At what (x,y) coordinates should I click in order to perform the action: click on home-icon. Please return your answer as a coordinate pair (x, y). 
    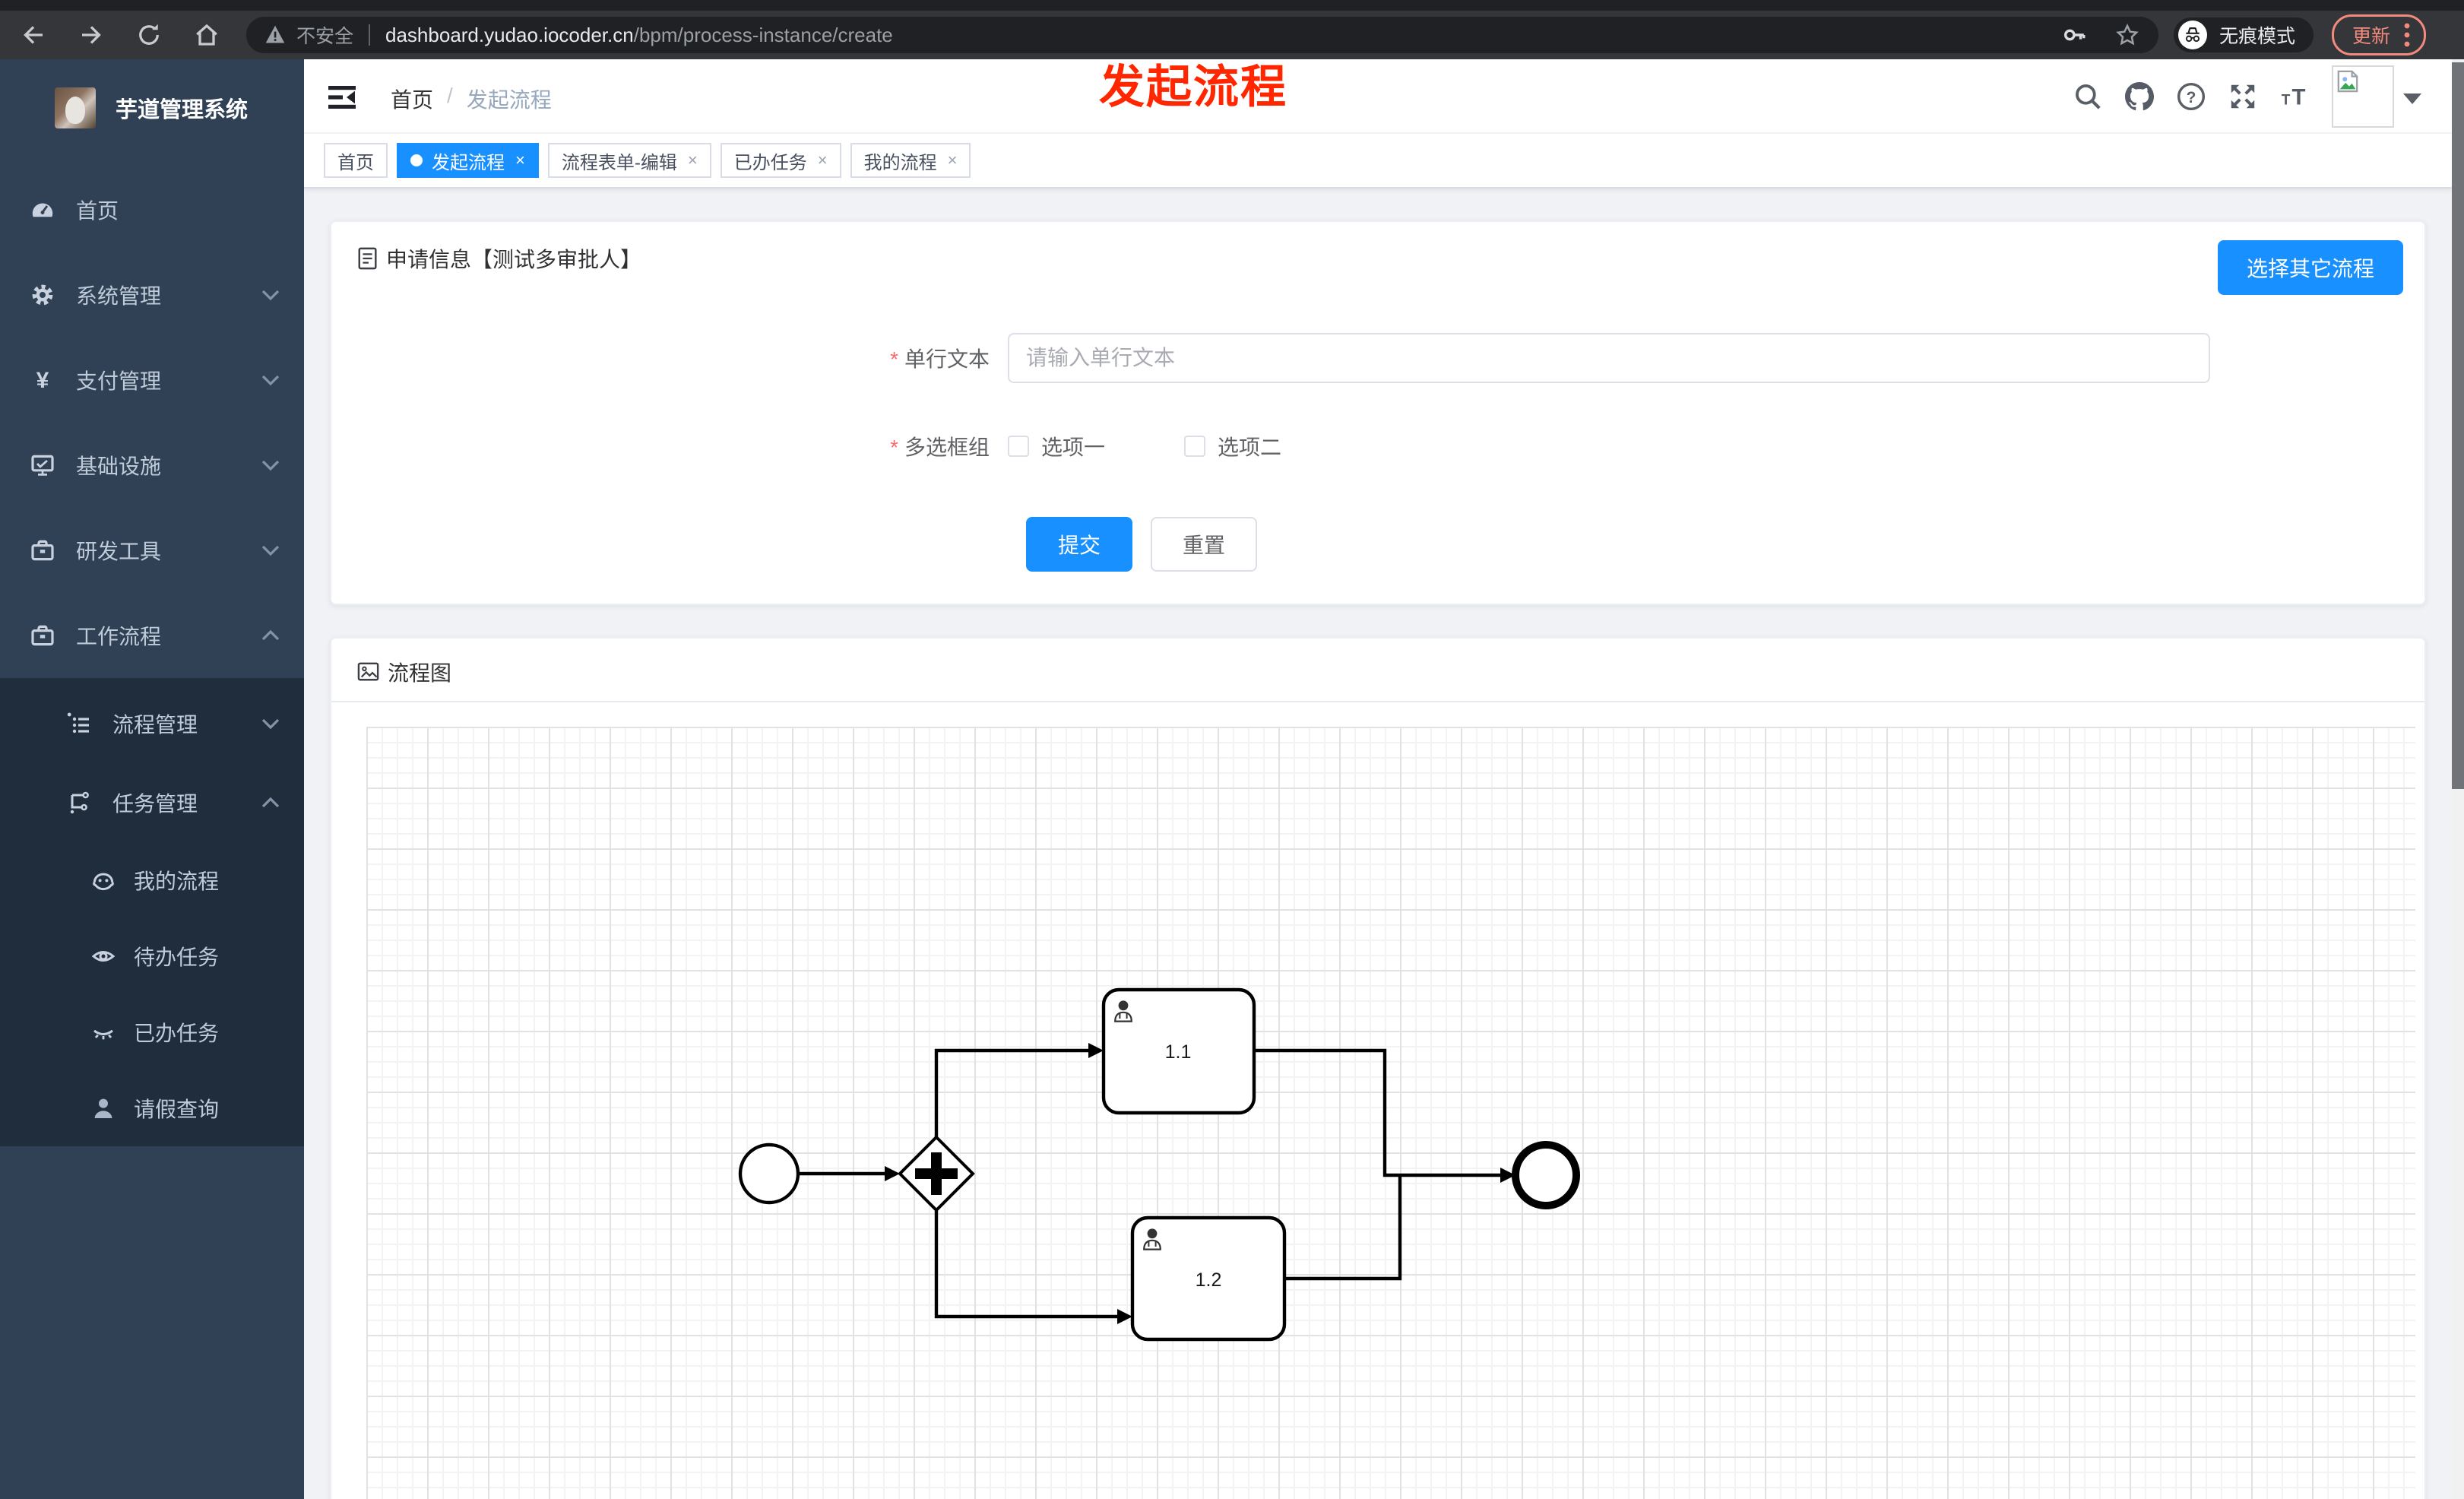
    Looking at the image, I should click on (206, 35).